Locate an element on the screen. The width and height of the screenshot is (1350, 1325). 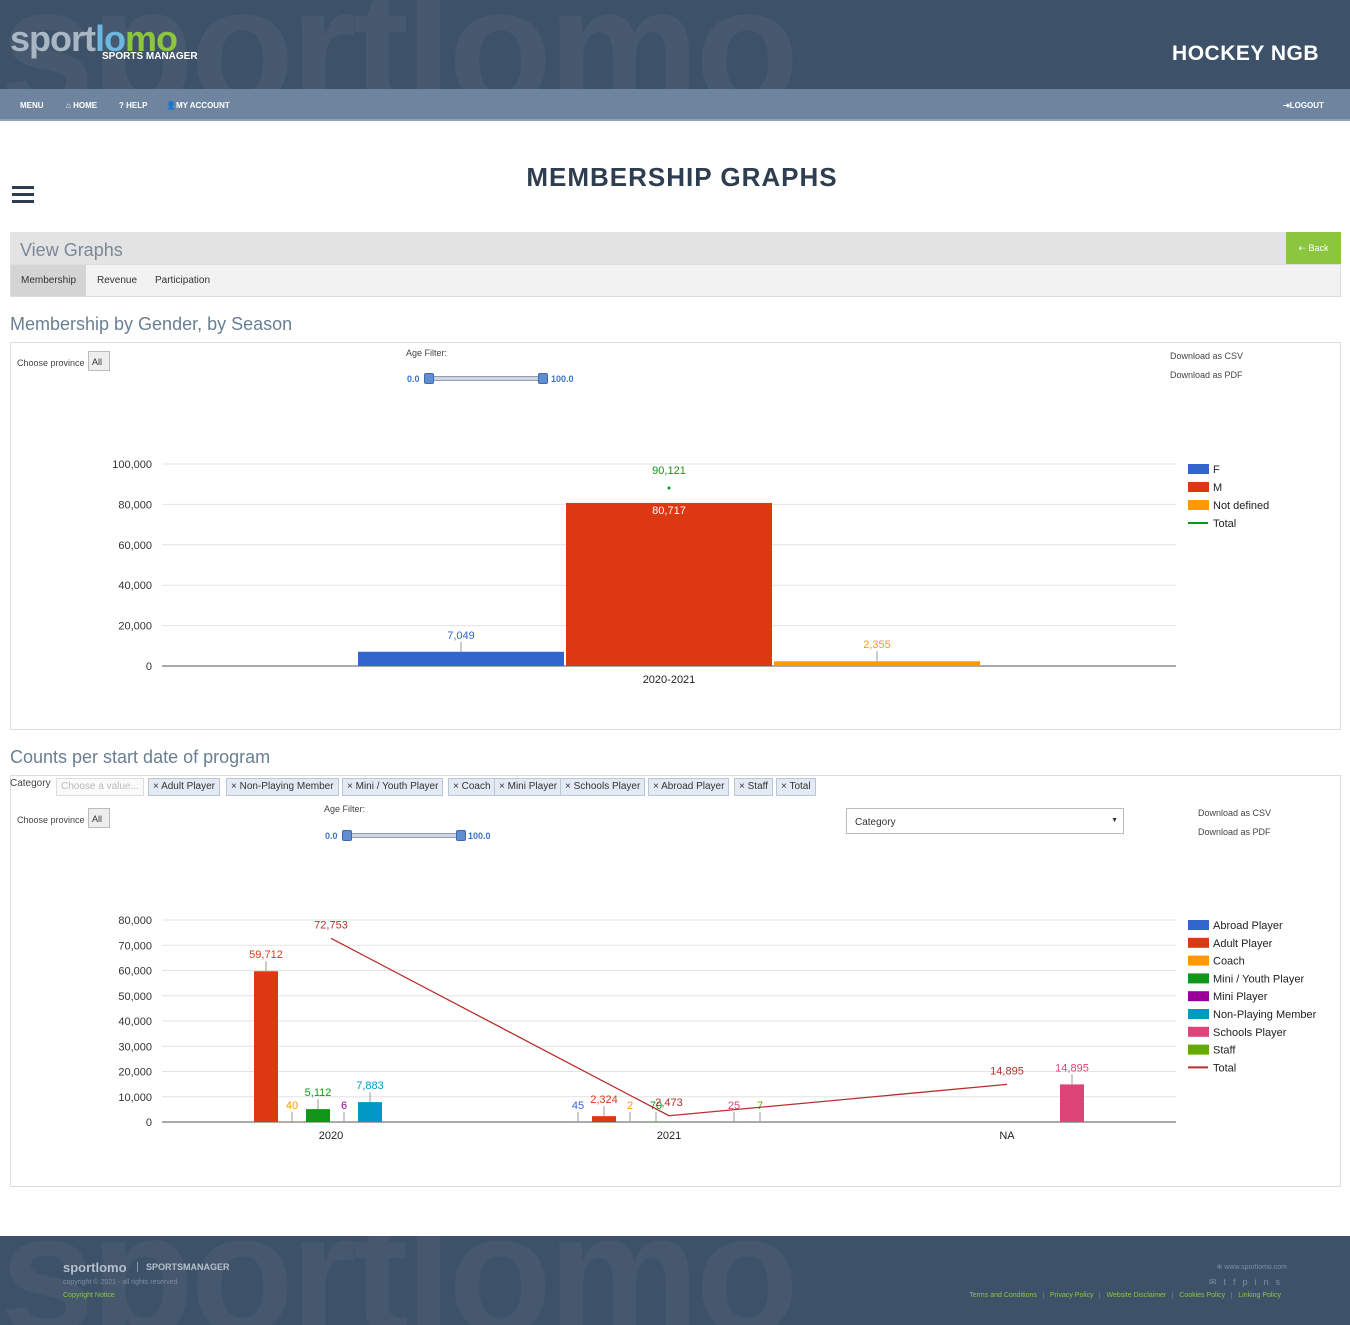
logo-subtitle: SPORTS MANAGER is located at coordinates (150, 56).